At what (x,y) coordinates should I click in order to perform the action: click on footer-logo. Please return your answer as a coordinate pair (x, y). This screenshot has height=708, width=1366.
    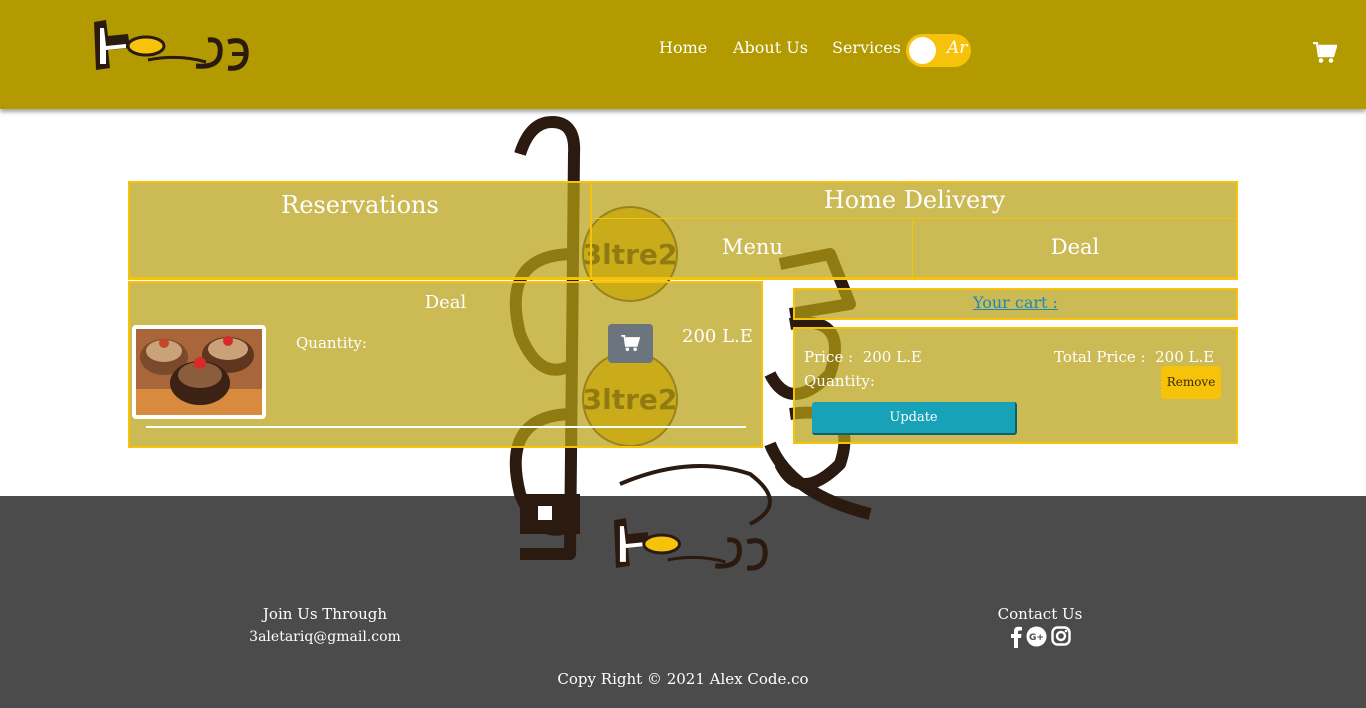
    Looking at the image, I should click on (690, 544).